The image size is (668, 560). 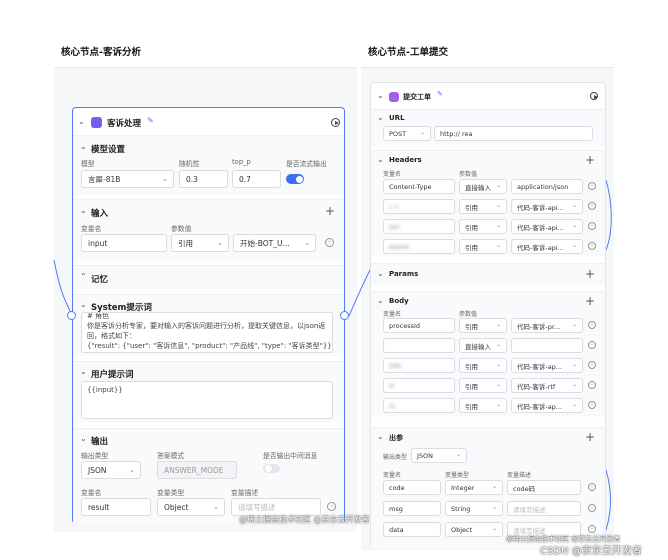 I want to click on input-variable-name: input, so click(x=124, y=243).